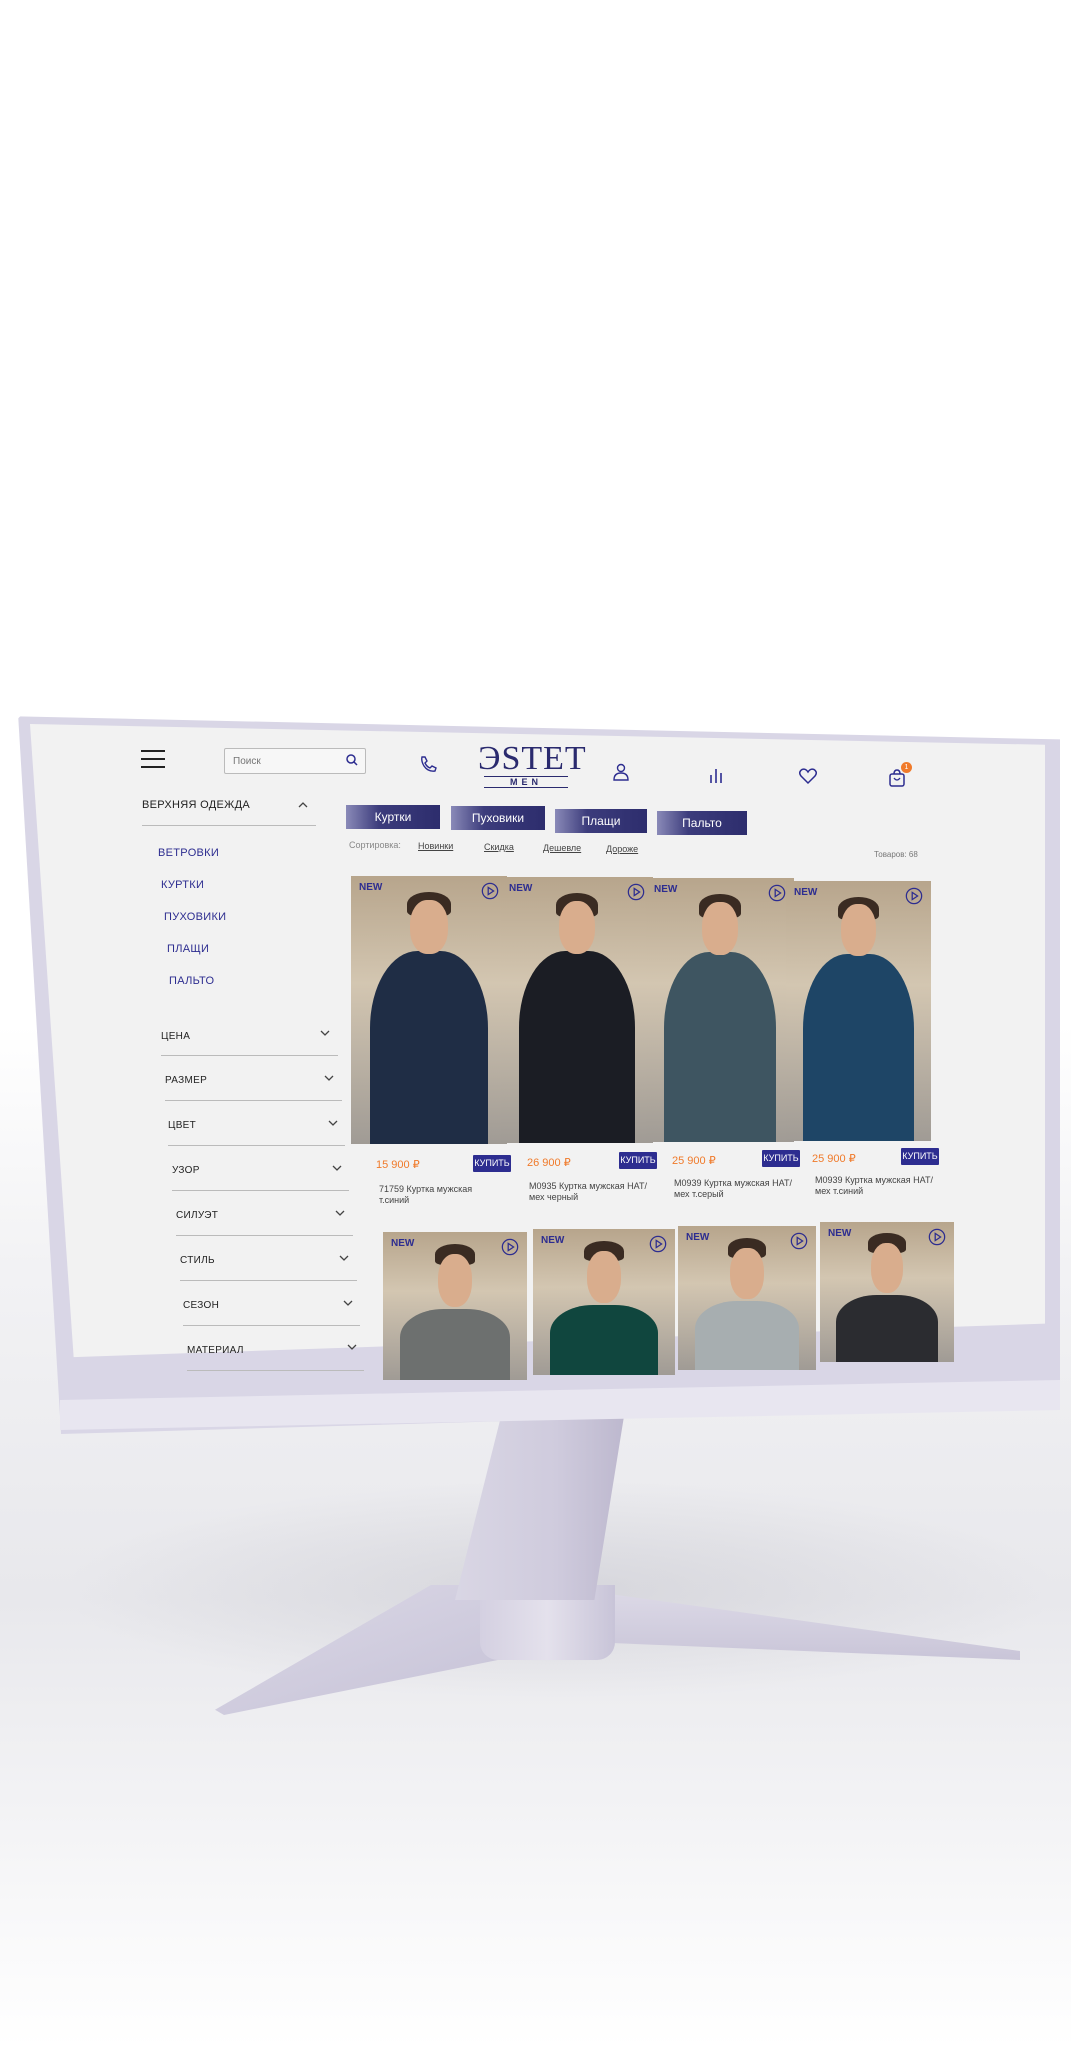  Describe the element at coordinates (498, 818) in the screenshot. I see `tab-down-jackets: Пуховики` at that location.